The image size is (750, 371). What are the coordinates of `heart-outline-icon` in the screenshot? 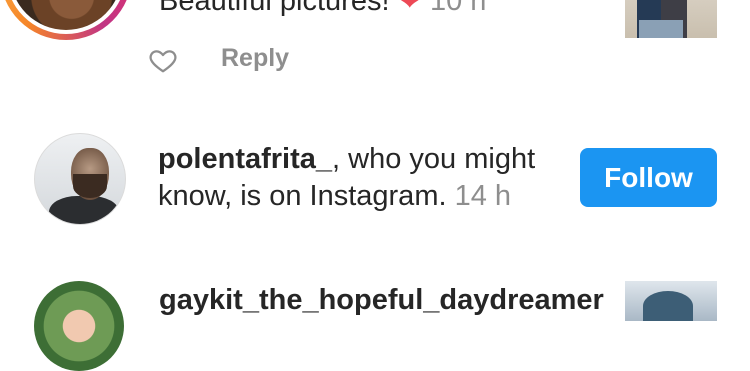 It's located at (163, 60).